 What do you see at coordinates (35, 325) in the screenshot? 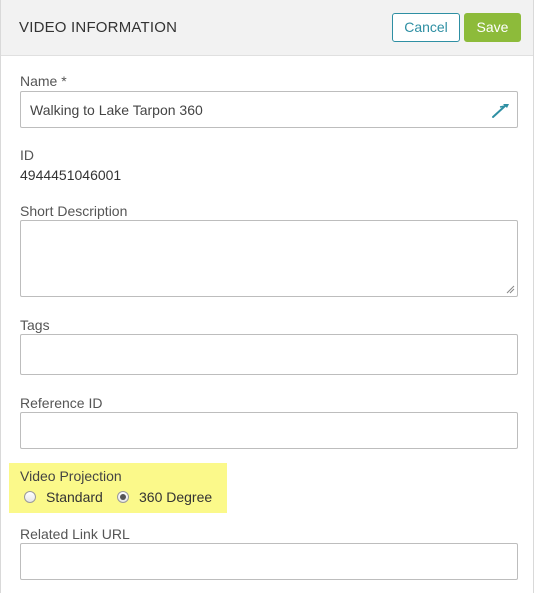
I see `tags-label: Tags` at bounding box center [35, 325].